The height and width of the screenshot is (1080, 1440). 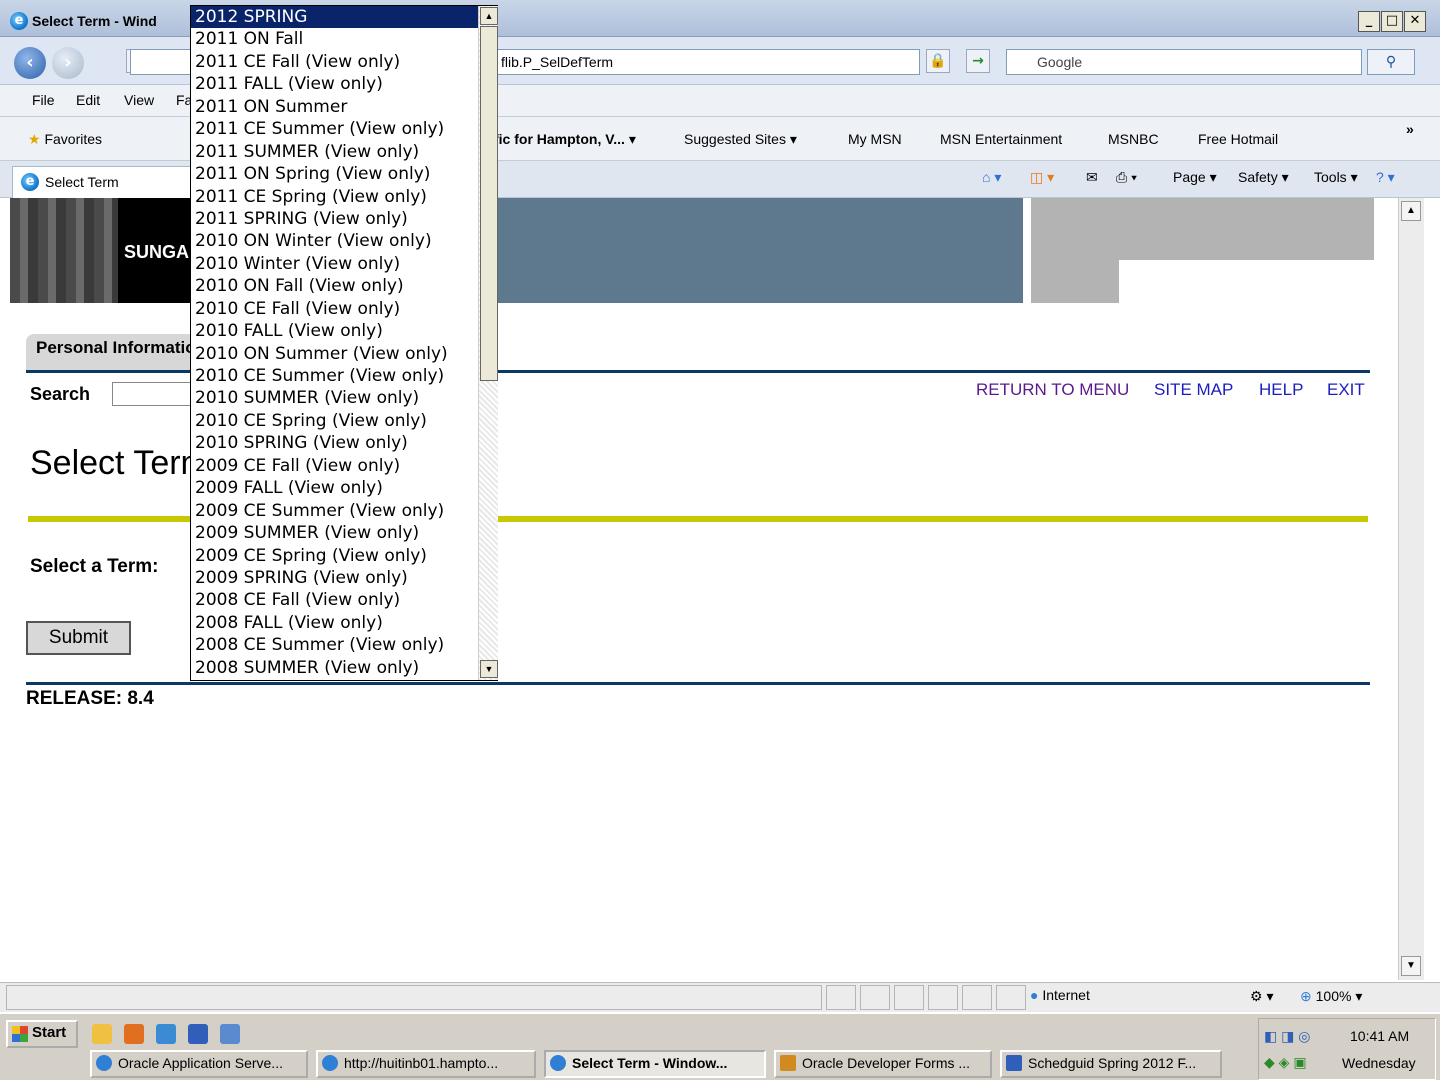 What do you see at coordinates (1391, 62) in the screenshot?
I see `search-icon: ⚲` at bounding box center [1391, 62].